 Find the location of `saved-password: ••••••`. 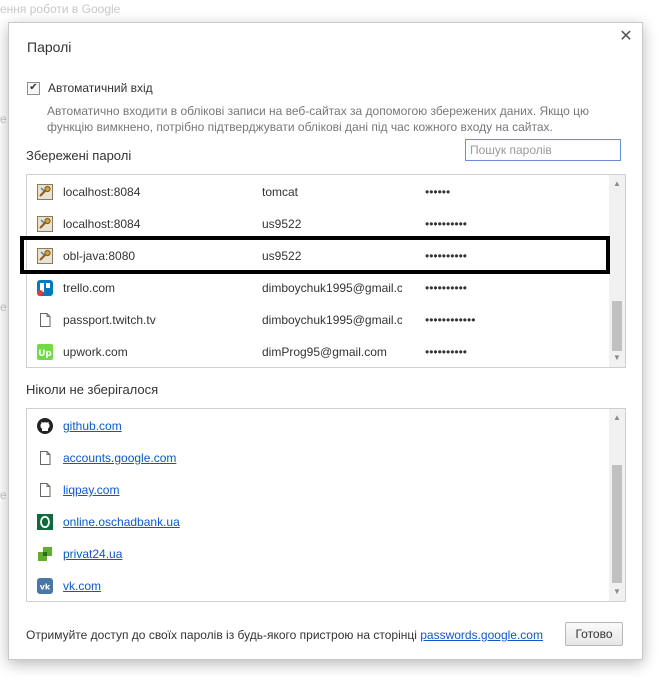

saved-password: •••••• is located at coordinates (438, 192).